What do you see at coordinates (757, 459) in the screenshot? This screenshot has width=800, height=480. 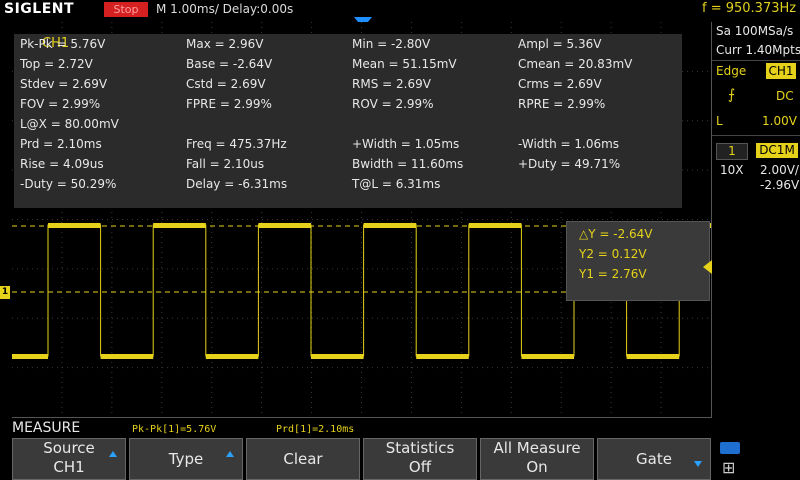 I see `status-icons: ⊞` at bounding box center [757, 459].